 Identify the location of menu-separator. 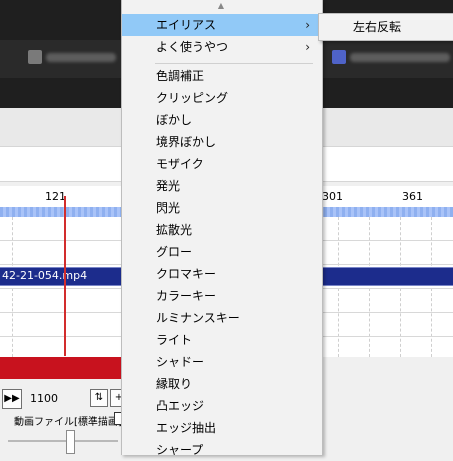
(234, 63).